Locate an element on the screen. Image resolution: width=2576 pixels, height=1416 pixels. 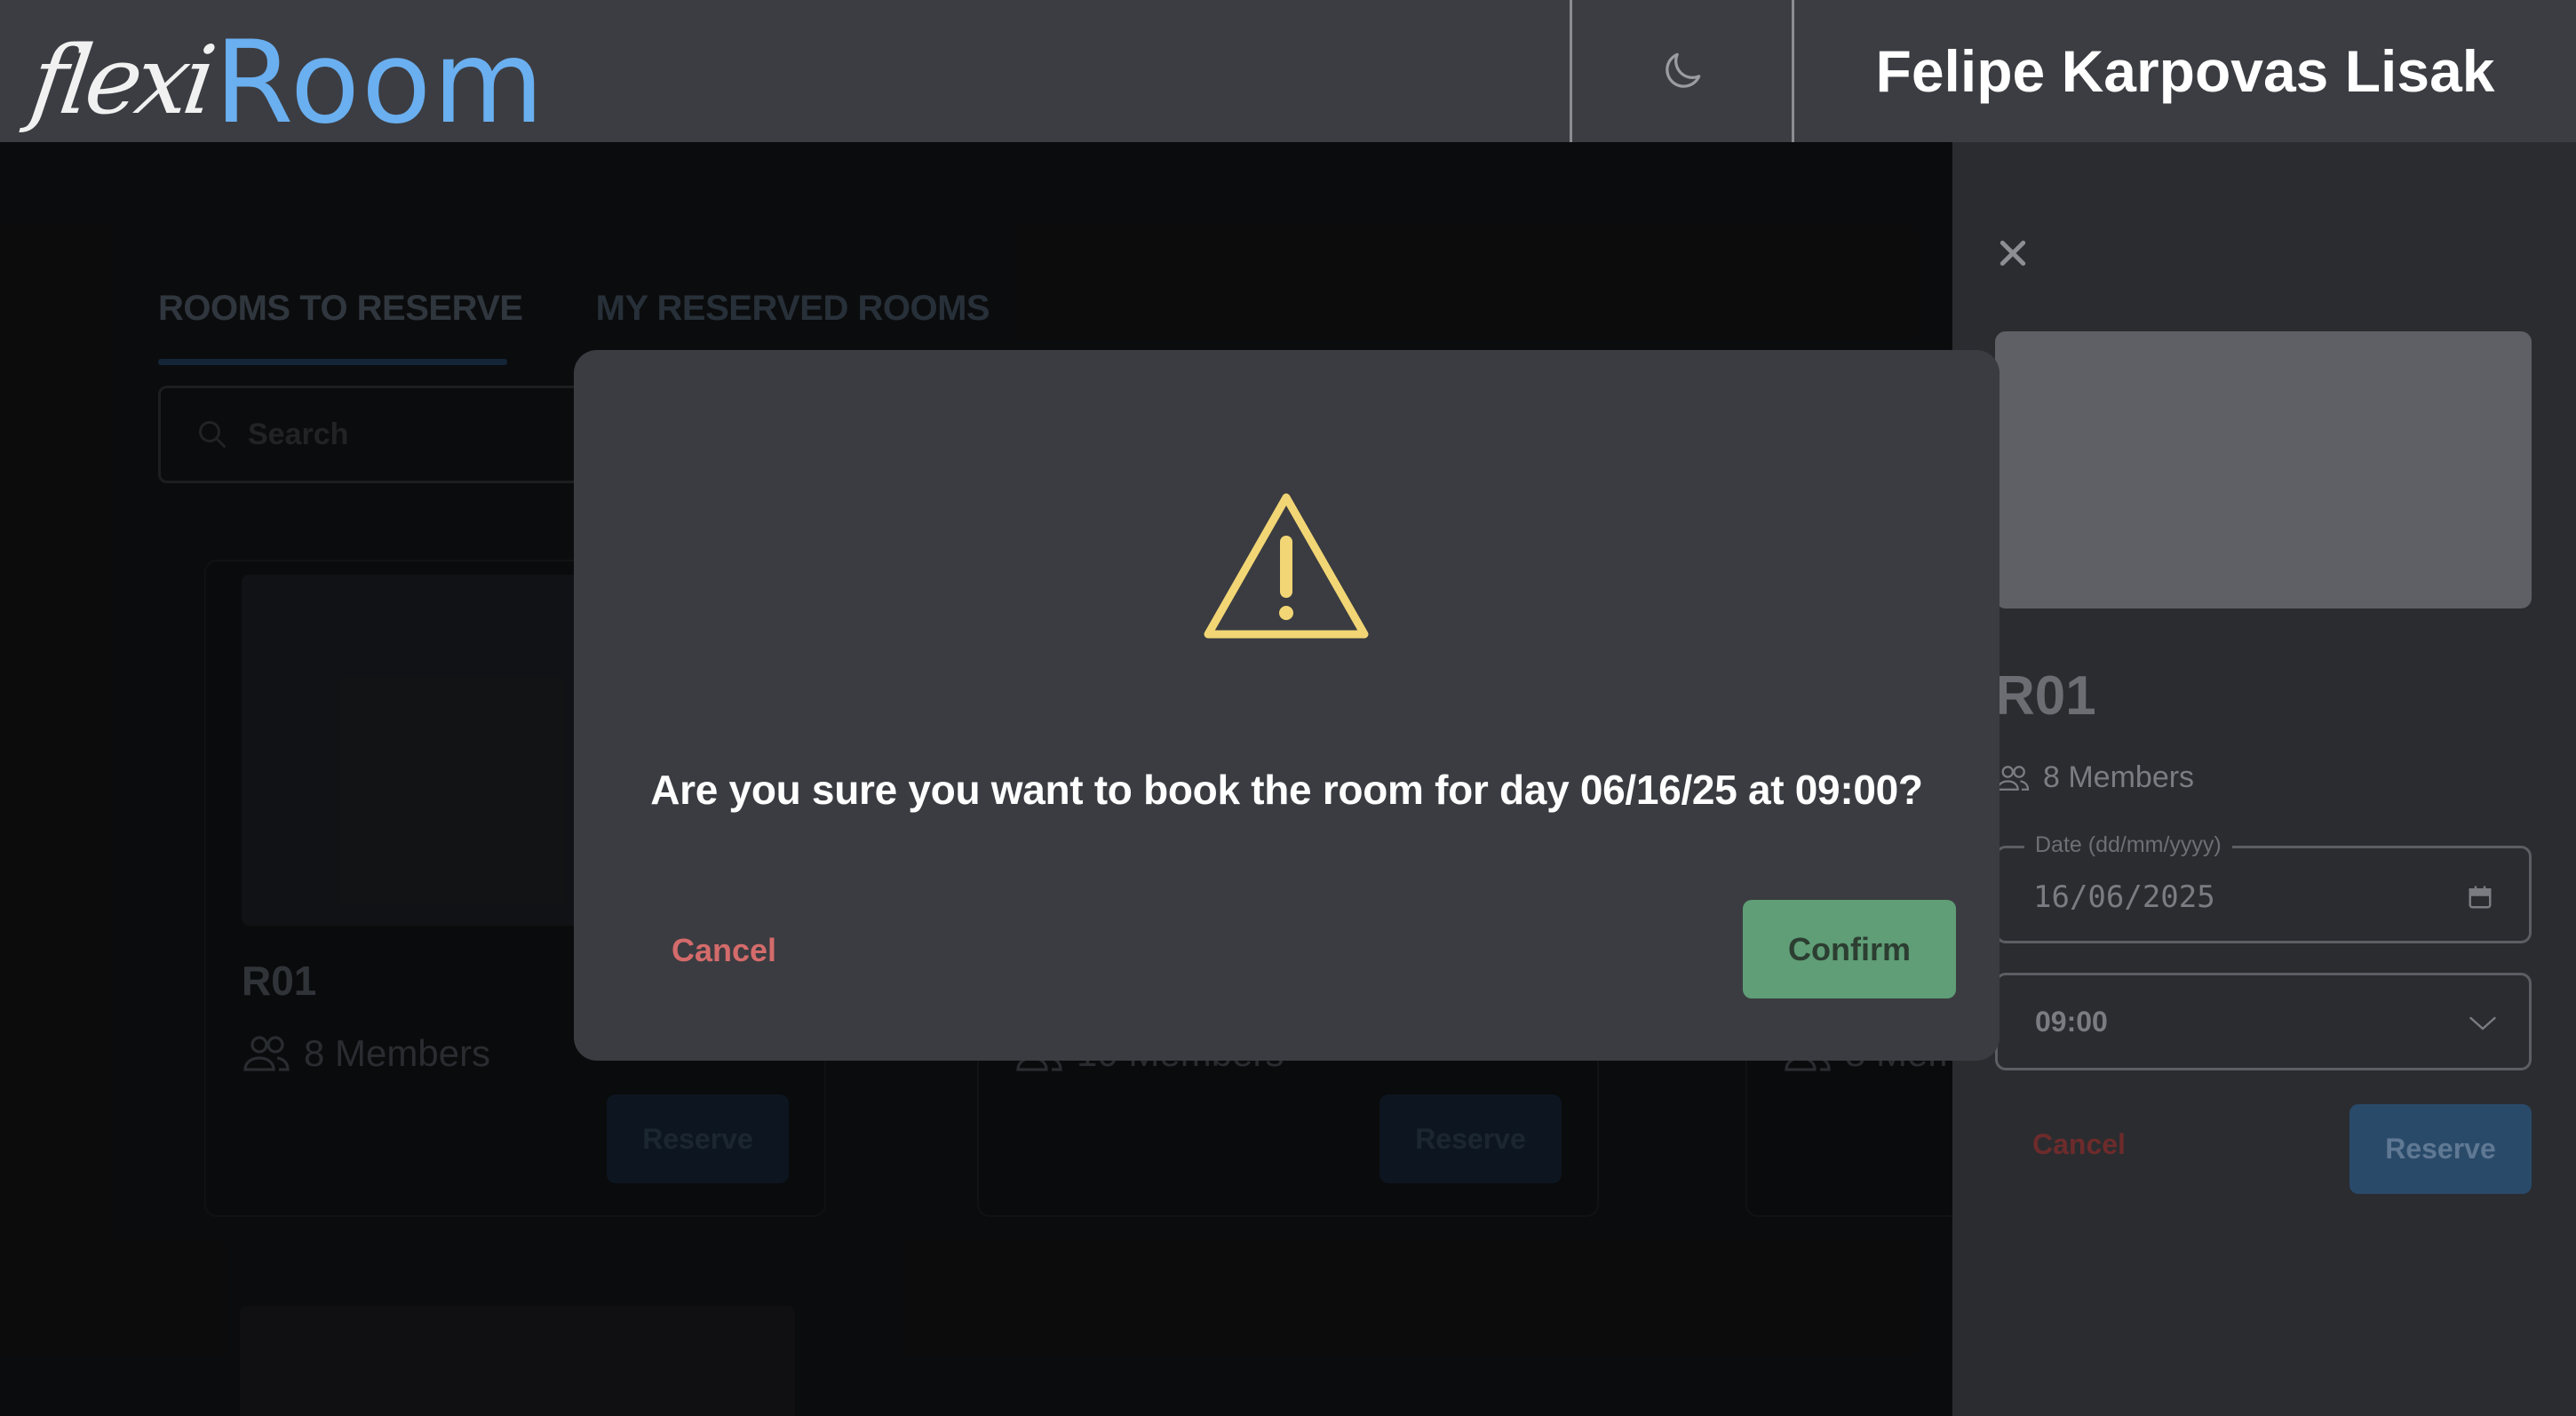
close-icon is located at coordinates (2013, 253).